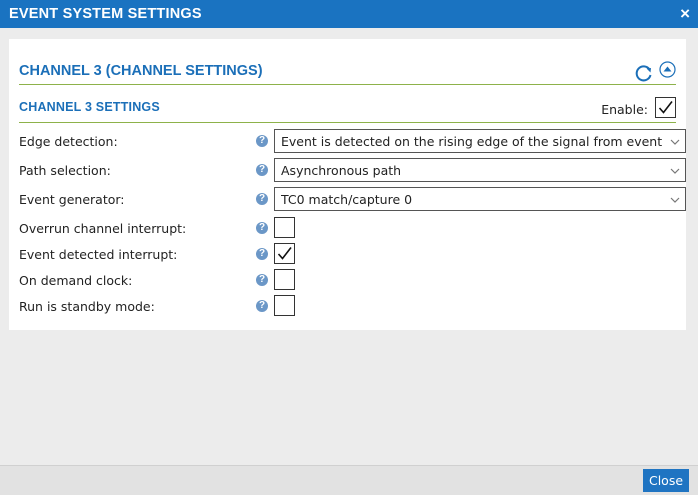  What do you see at coordinates (624, 109) in the screenshot?
I see `enable-label: Enable:` at bounding box center [624, 109].